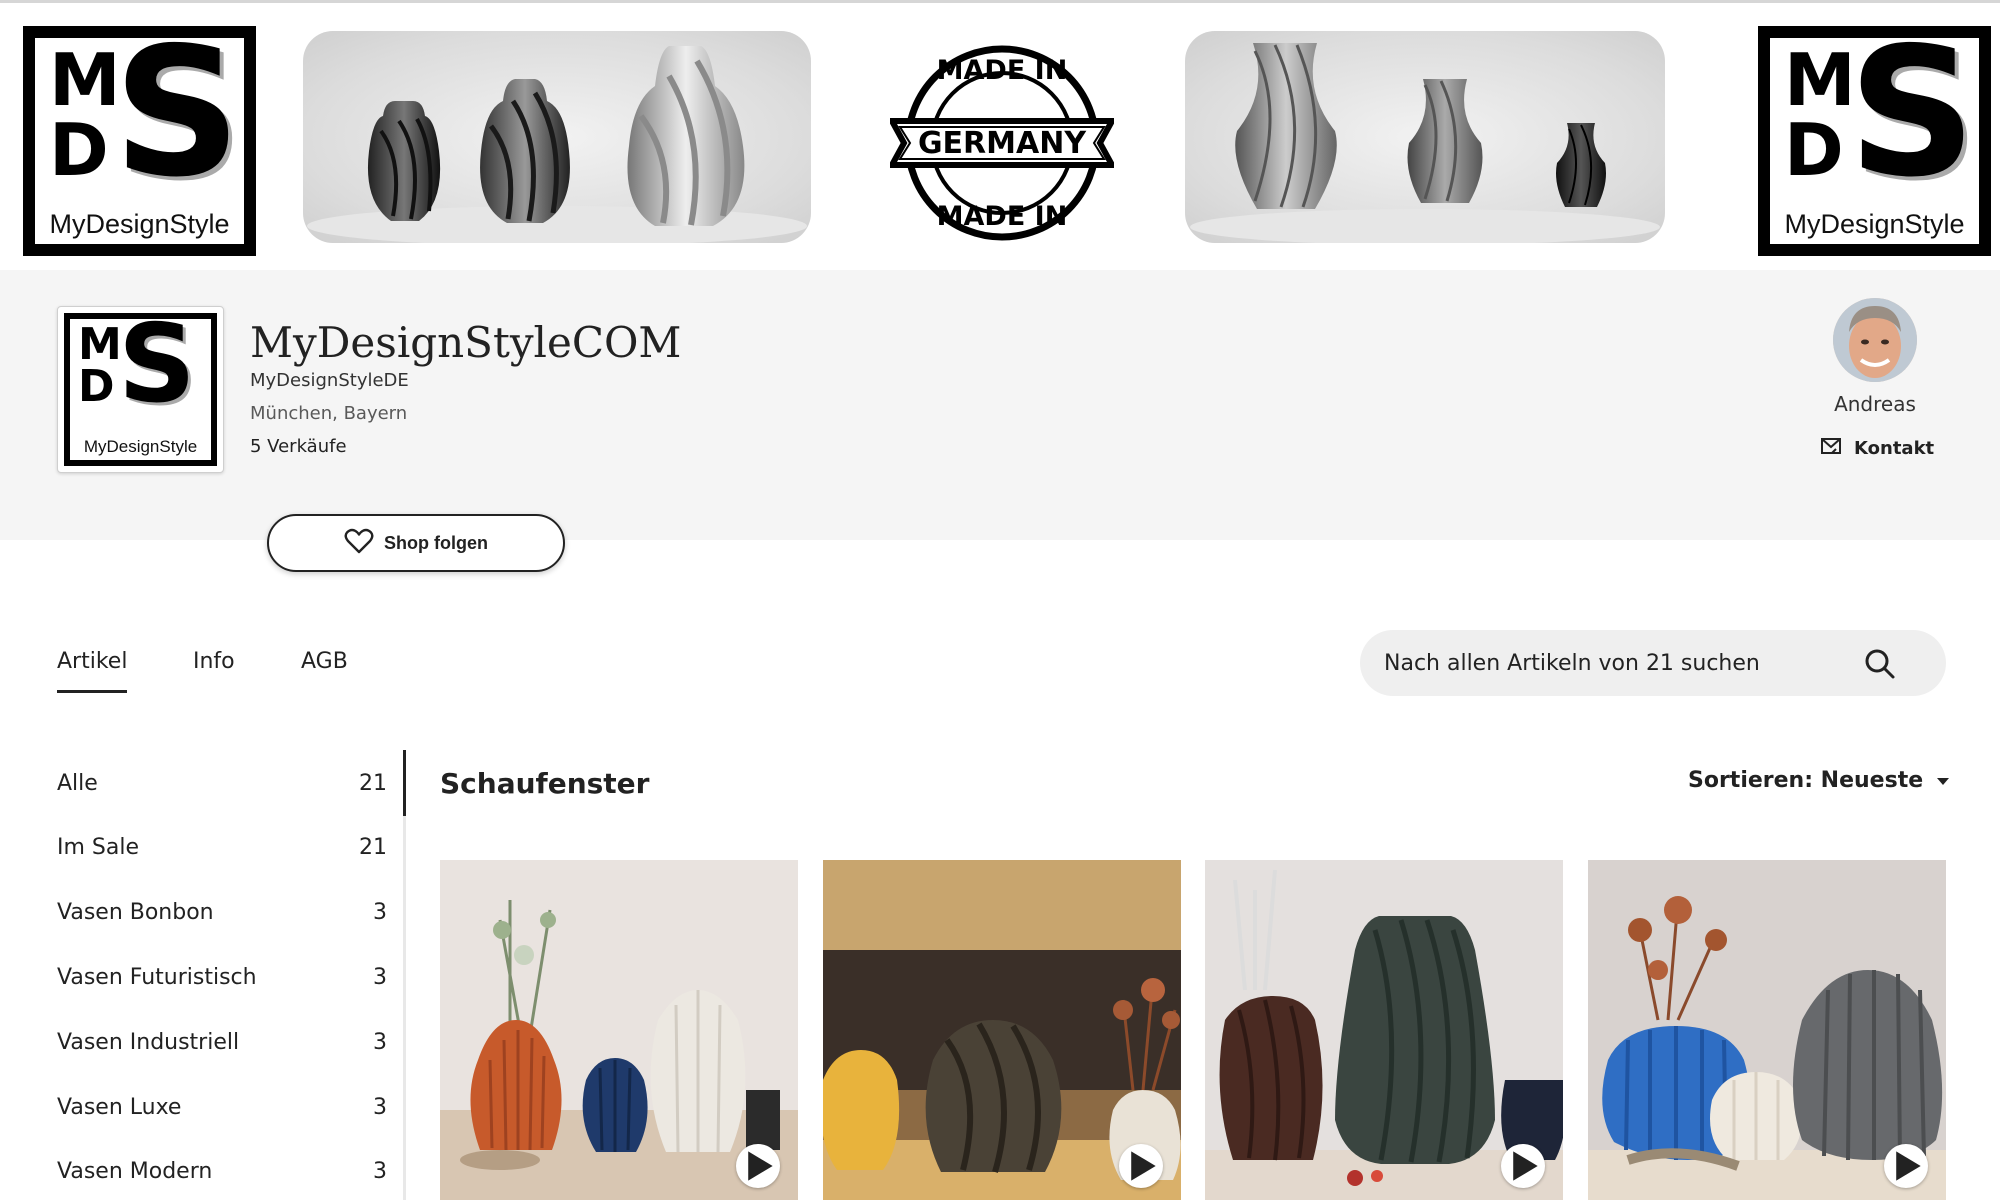 The height and width of the screenshot is (1200, 2000). What do you see at coordinates (1880, 666) in the screenshot?
I see `search-icon` at bounding box center [1880, 666].